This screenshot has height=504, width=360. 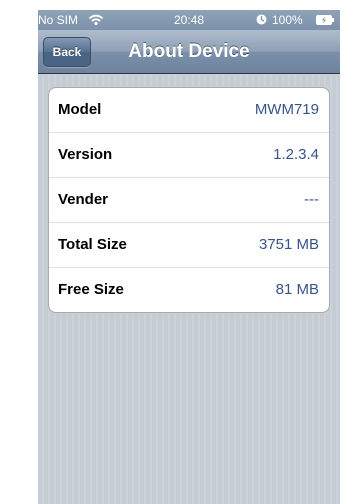 I want to click on info-row-total-size: Total Size 3751 MB, so click(x=189, y=245).